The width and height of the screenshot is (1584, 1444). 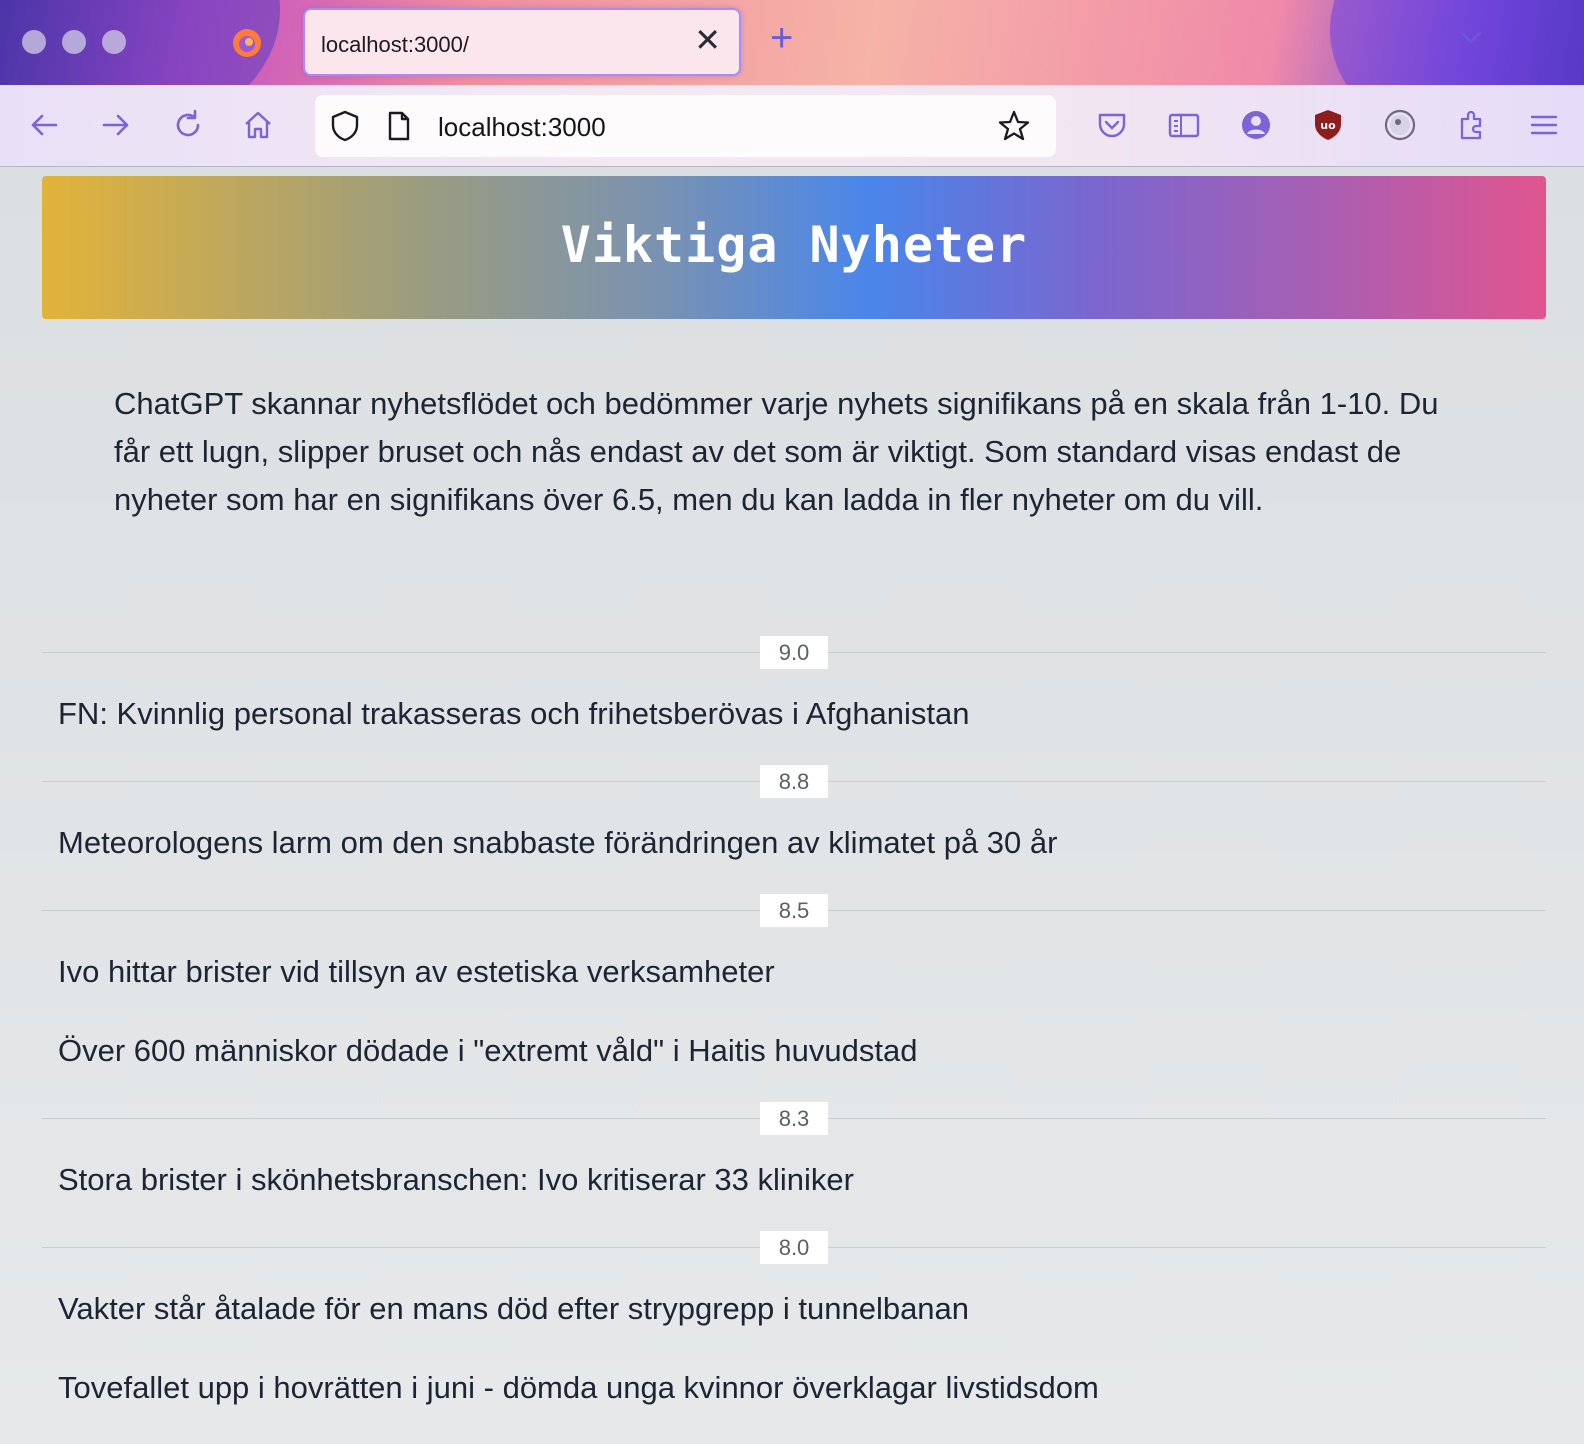 I want to click on ublock-icon: uo, so click(x=1328, y=125).